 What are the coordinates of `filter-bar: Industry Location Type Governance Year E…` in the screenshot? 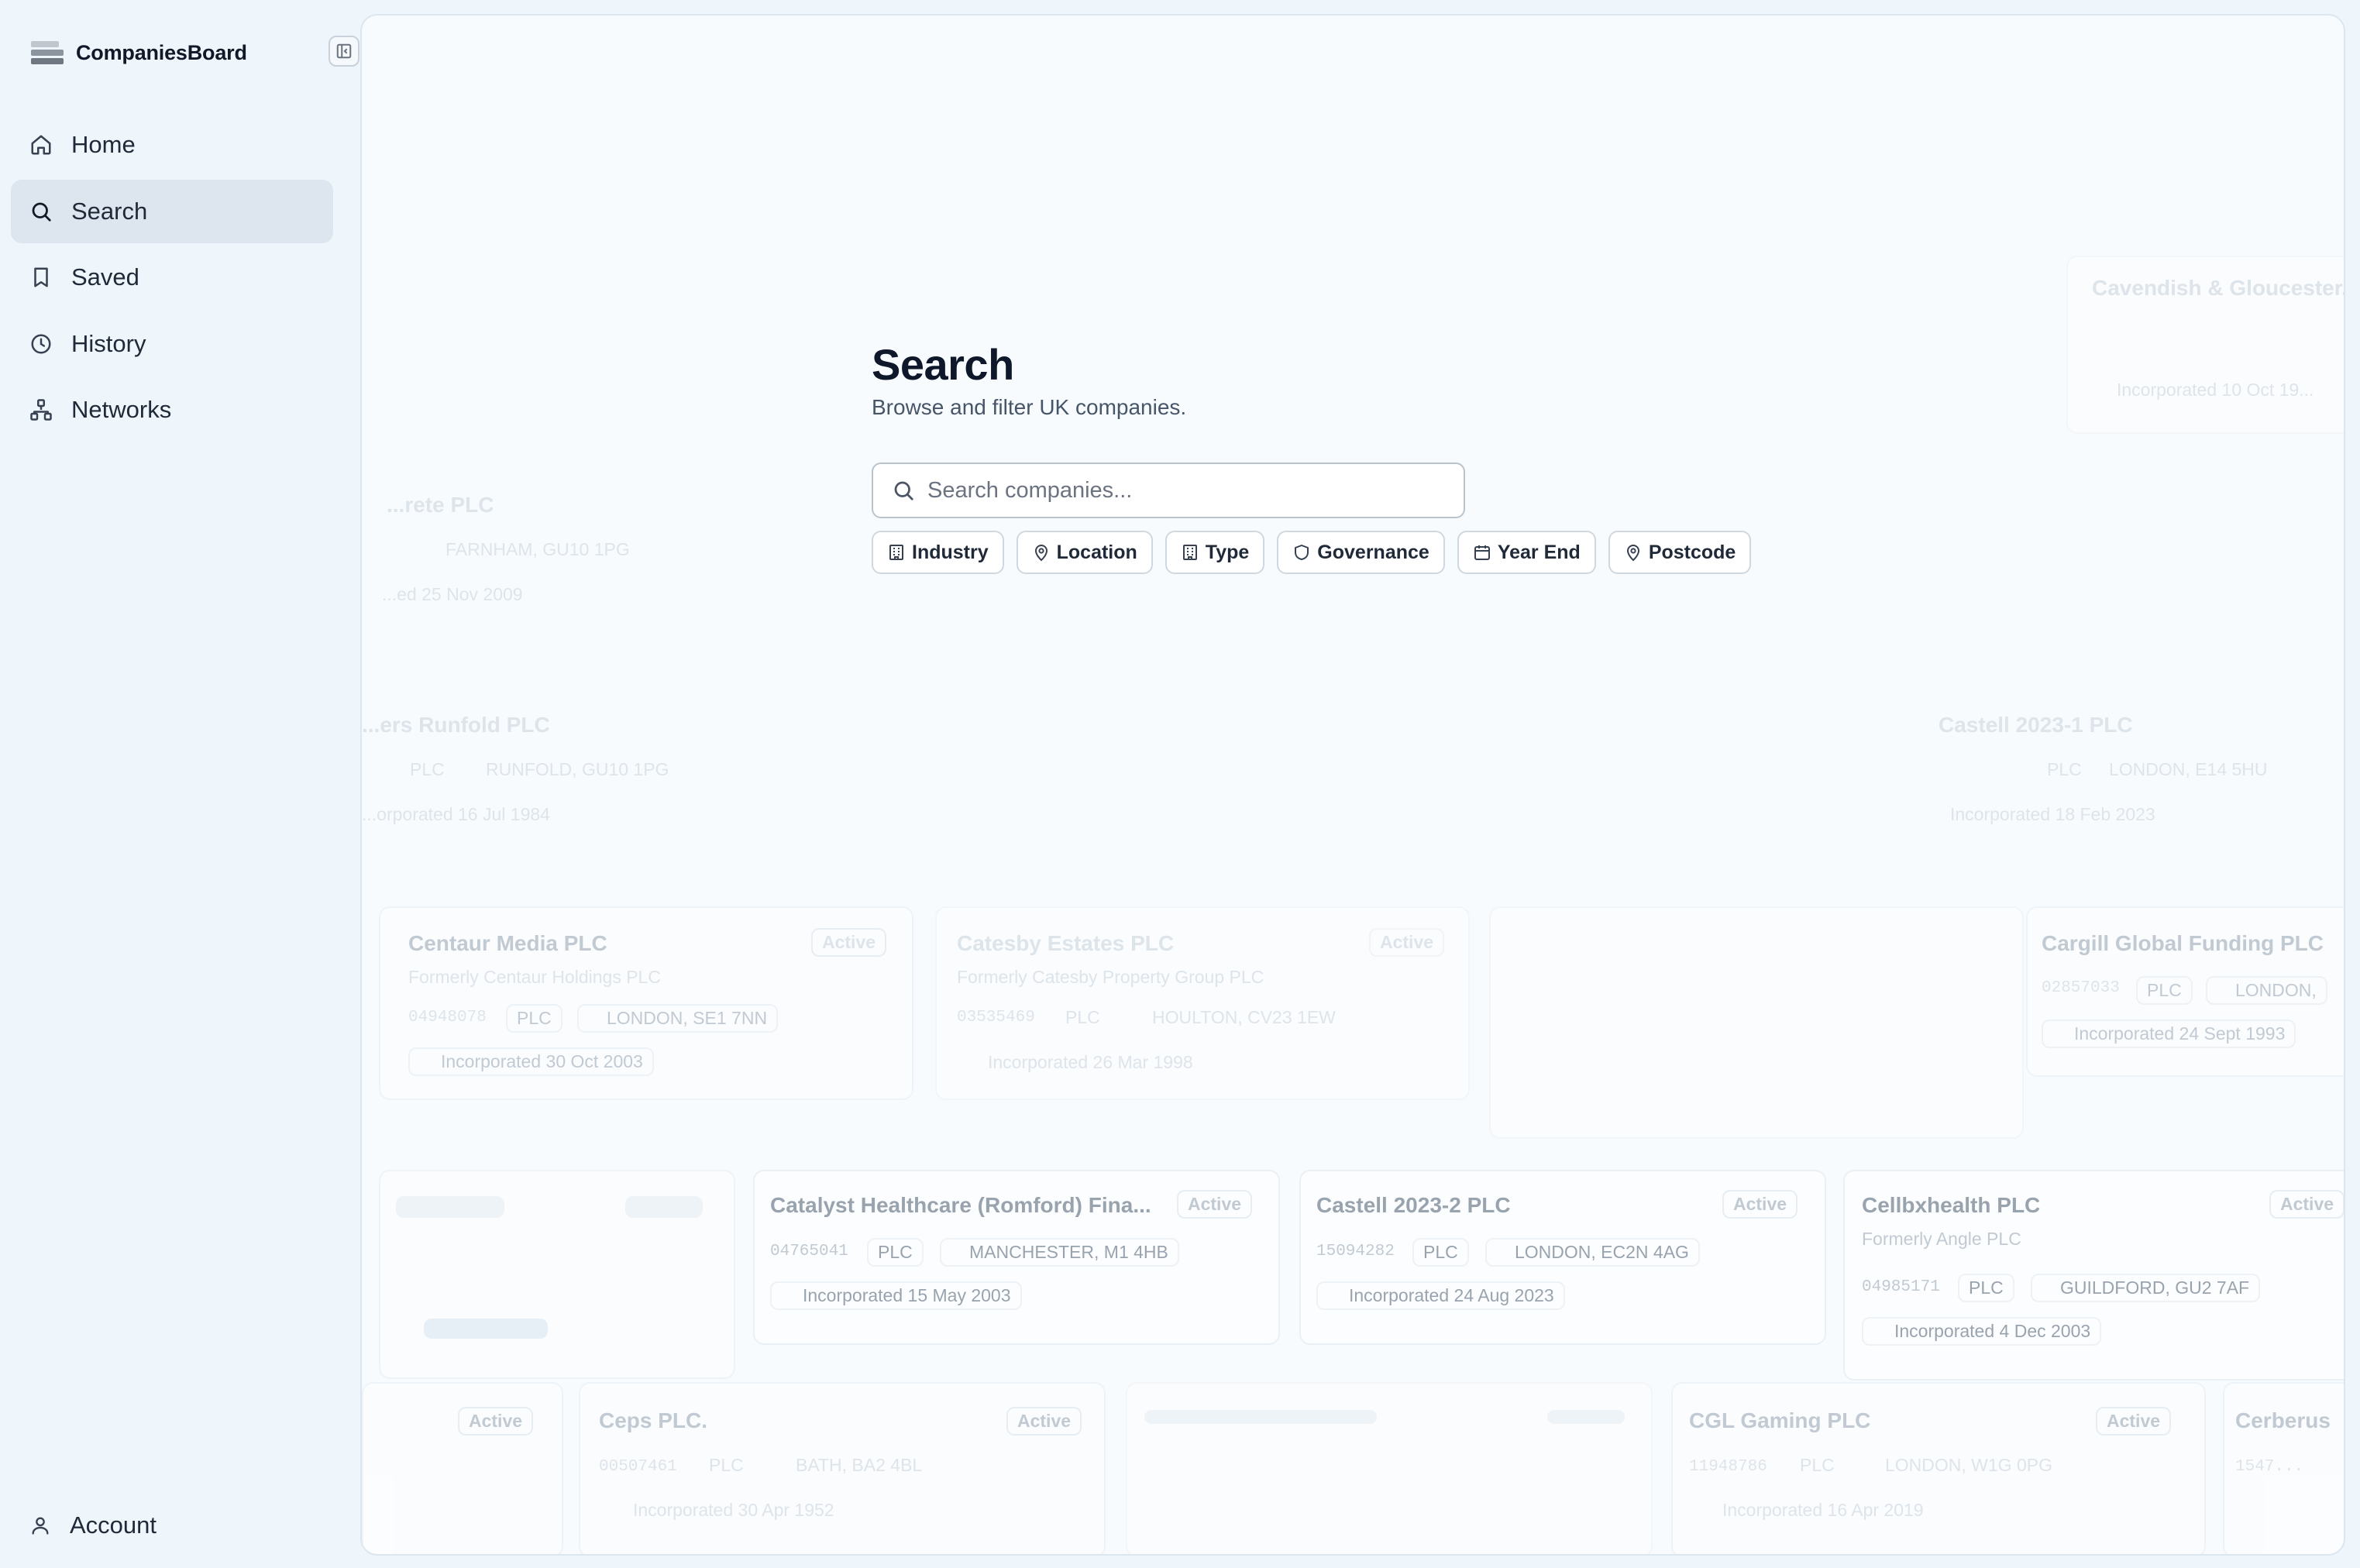 It's located at (1317, 552).